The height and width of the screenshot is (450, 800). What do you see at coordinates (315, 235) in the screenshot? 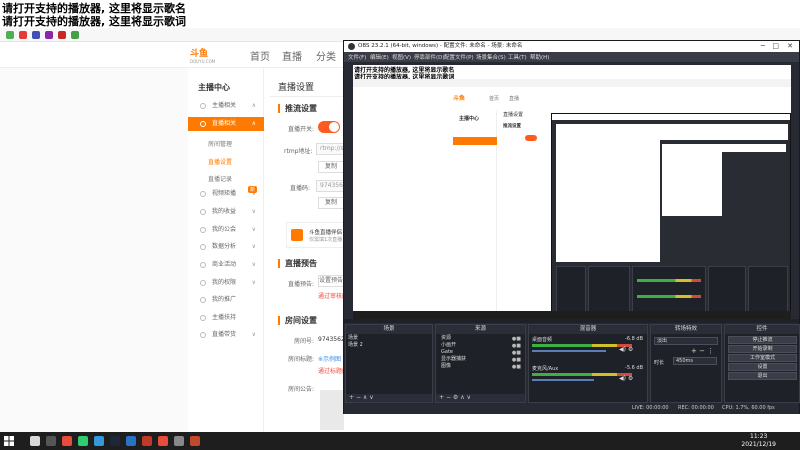
I see `companion-promo-card: 斗鱼直播伴侣 仅需填1次直播` at bounding box center [315, 235].